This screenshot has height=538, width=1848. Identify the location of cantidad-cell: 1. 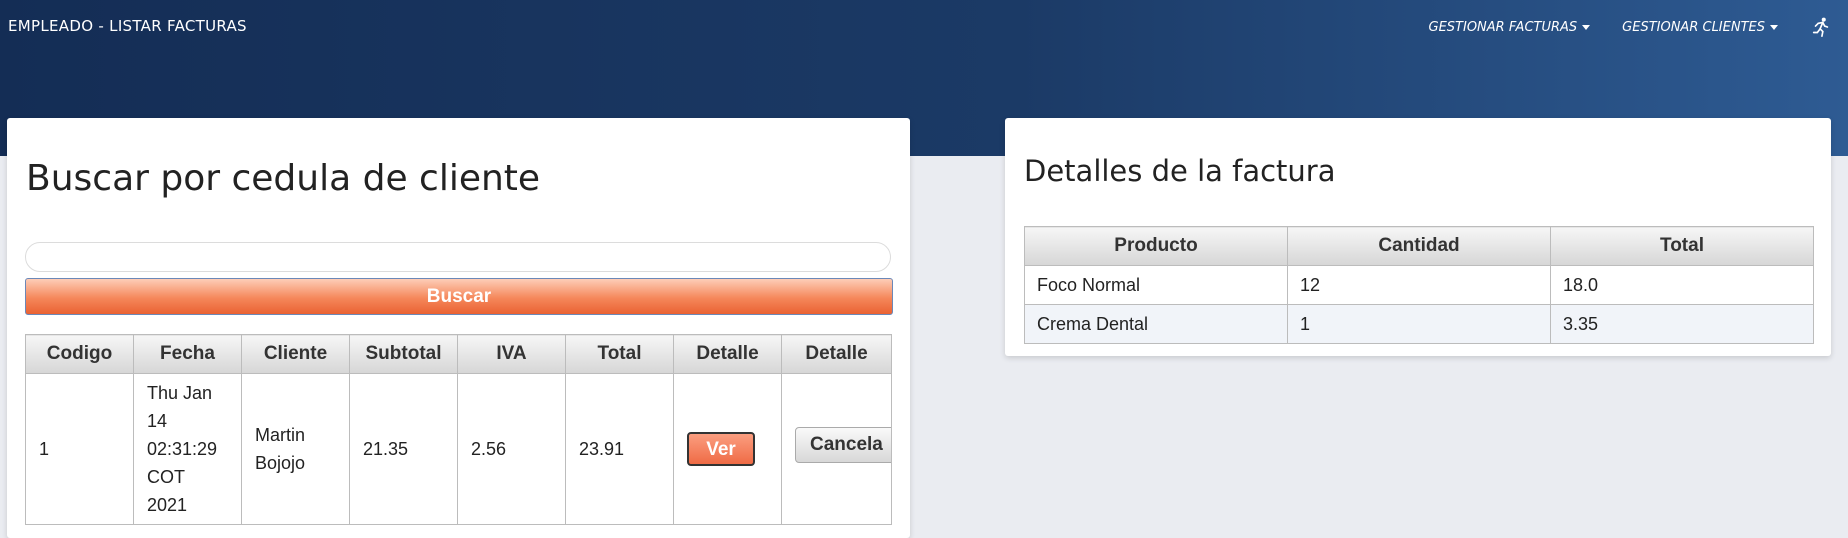
(1419, 324).